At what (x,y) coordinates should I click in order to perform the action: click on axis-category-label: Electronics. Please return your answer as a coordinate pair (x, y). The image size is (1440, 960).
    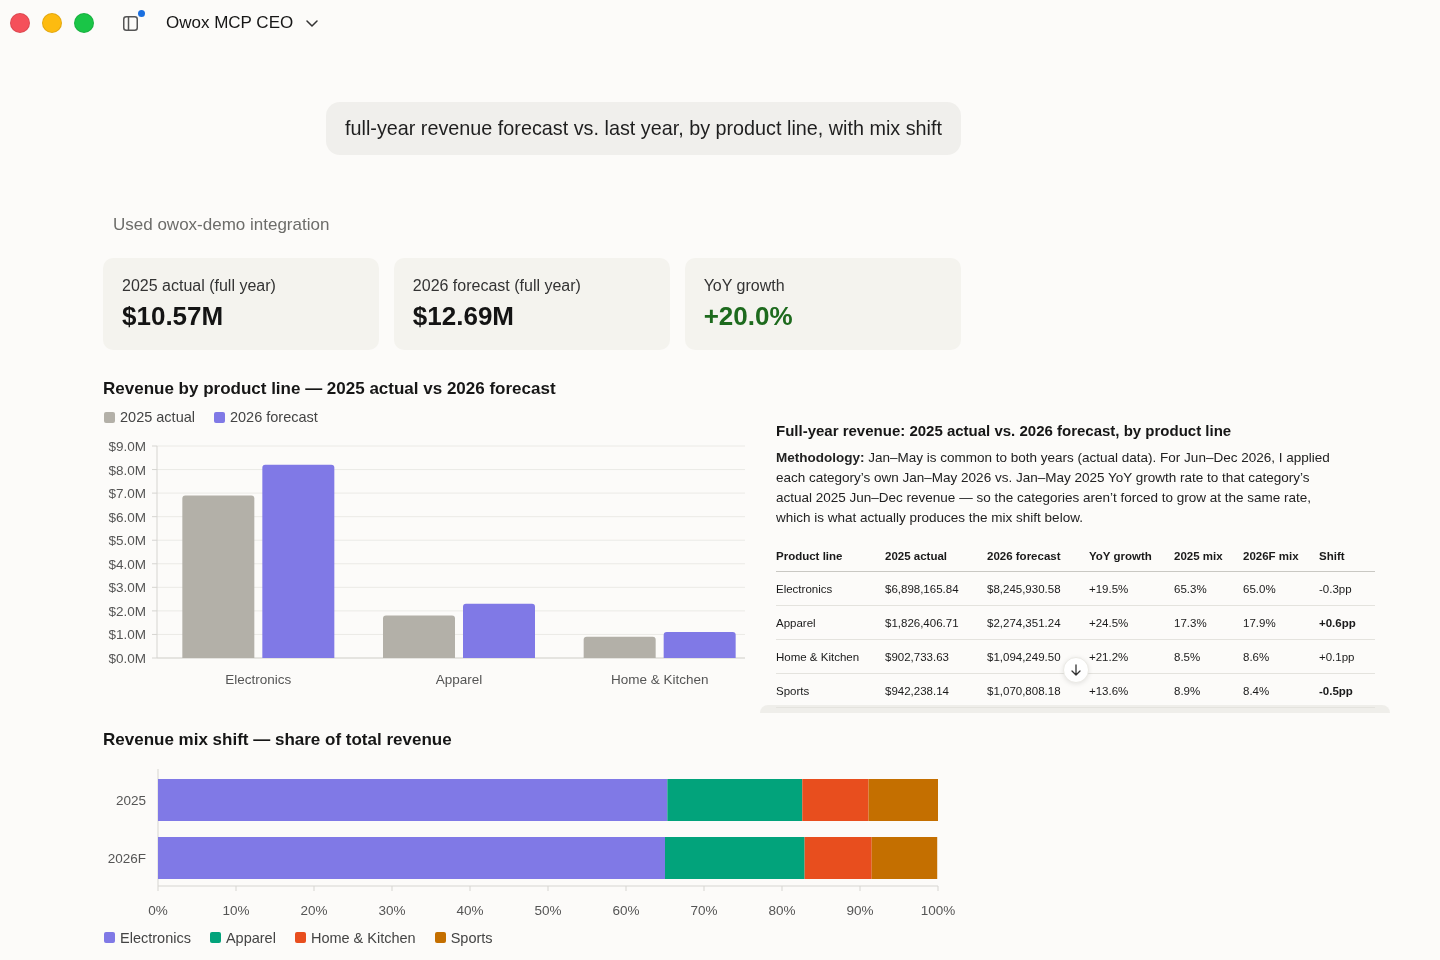
    Looking at the image, I should click on (258, 679).